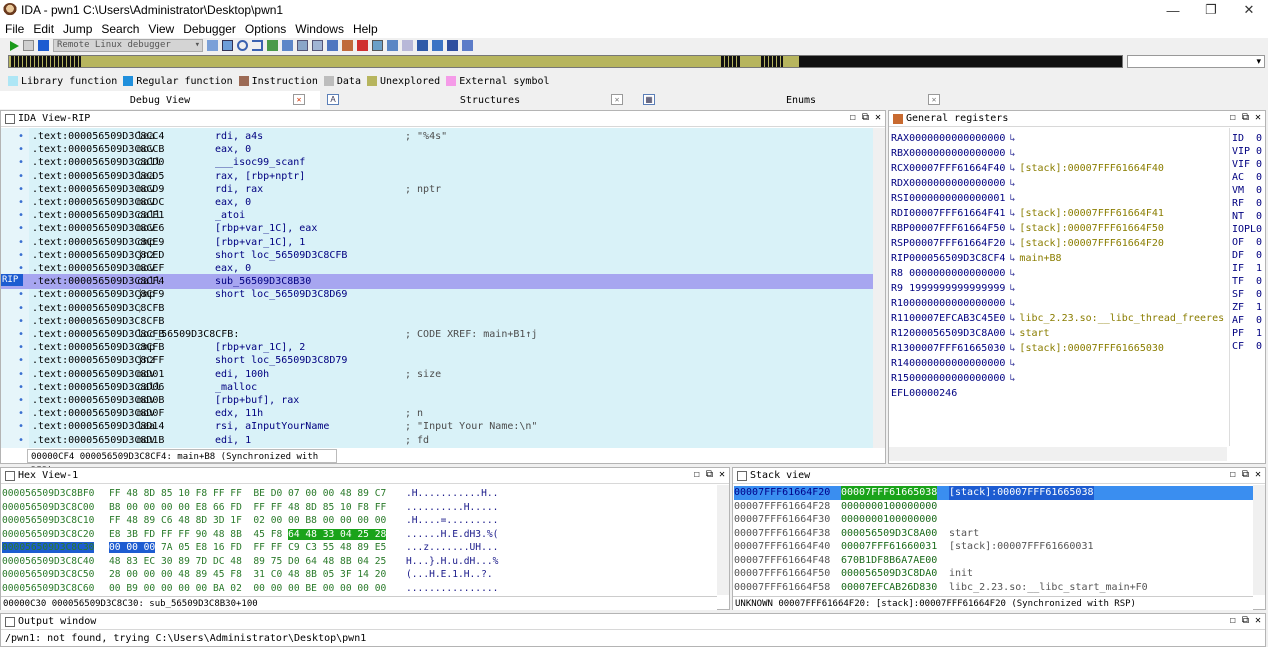 Image resolution: width=1268 pixels, height=647 pixels. I want to click on stack-row: 00007FFF61664F28 0000000100000000, so click(993, 507).